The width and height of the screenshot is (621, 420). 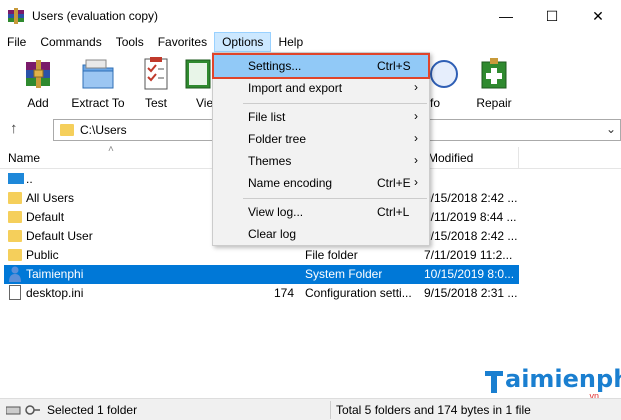 What do you see at coordinates (196, 74) in the screenshot?
I see `view-book-icon` at bounding box center [196, 74].